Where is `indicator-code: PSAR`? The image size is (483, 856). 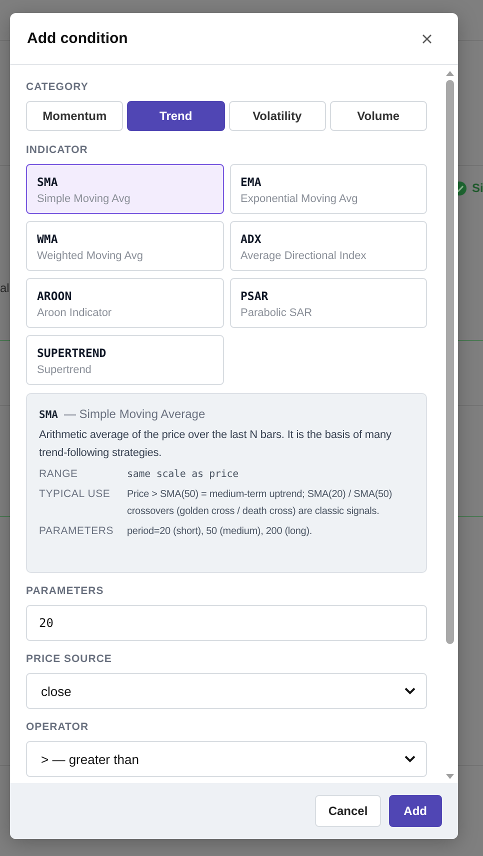
indicator-code: PSAR is located at coordinates (254, 296).